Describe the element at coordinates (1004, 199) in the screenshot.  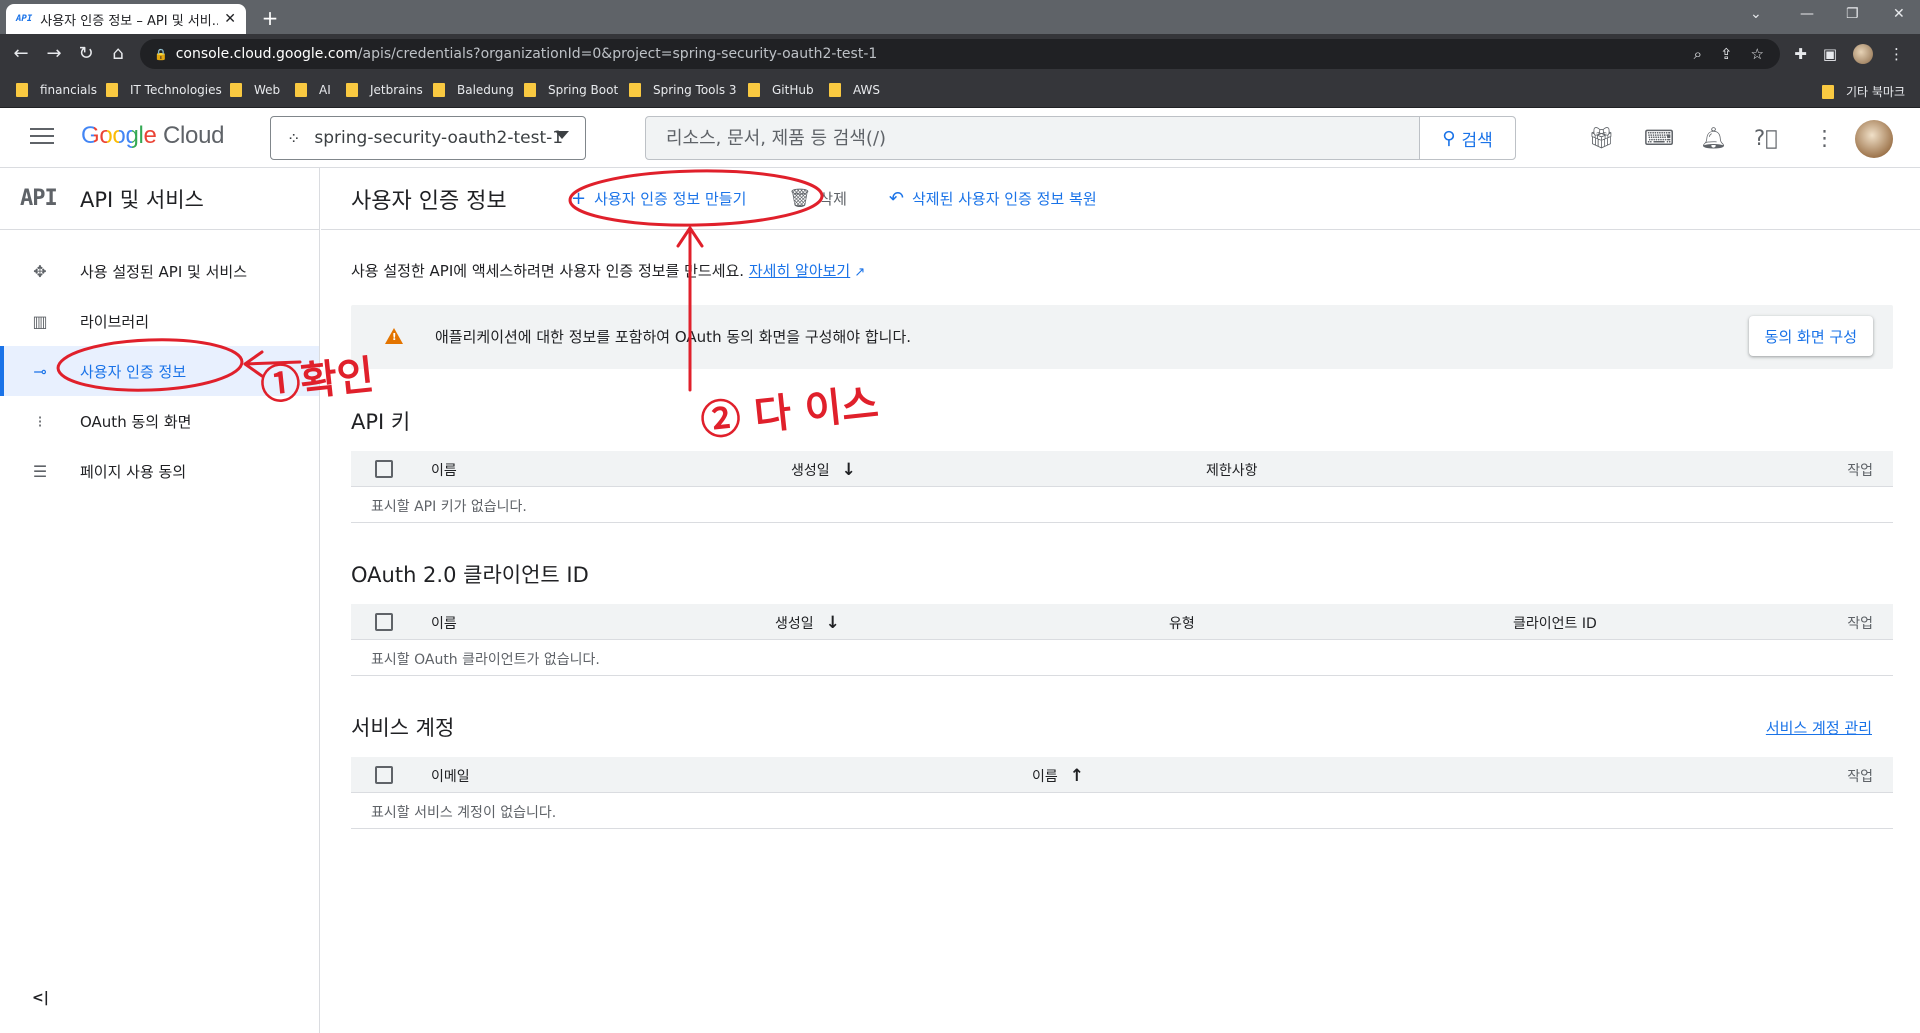
I see `restore-label: 삭제된 사용자 인증 정보 복원` at that location.